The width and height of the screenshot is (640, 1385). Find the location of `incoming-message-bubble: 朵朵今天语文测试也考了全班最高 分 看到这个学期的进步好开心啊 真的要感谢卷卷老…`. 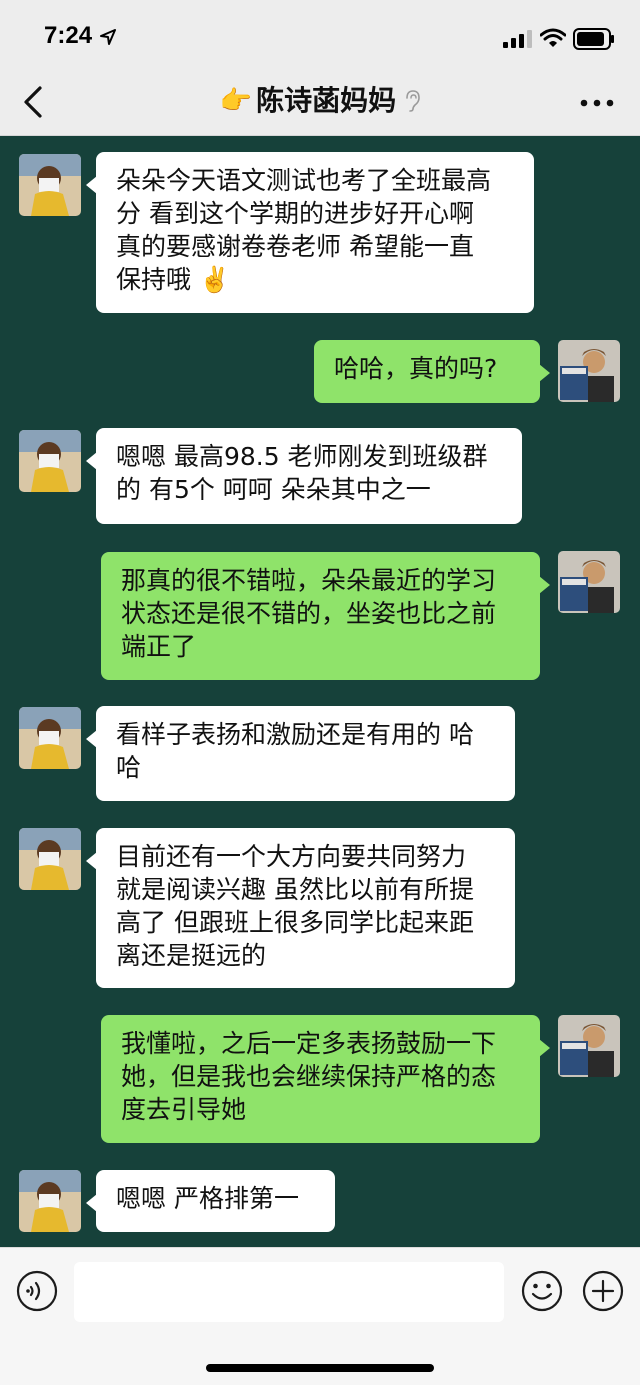

incoming-message-bubble: 朵朵今天语文测试也考了全班最高 分 看到这个学期的进步好开心啊 真的要感谢卷卷老… is located at coordinates (310, 232).